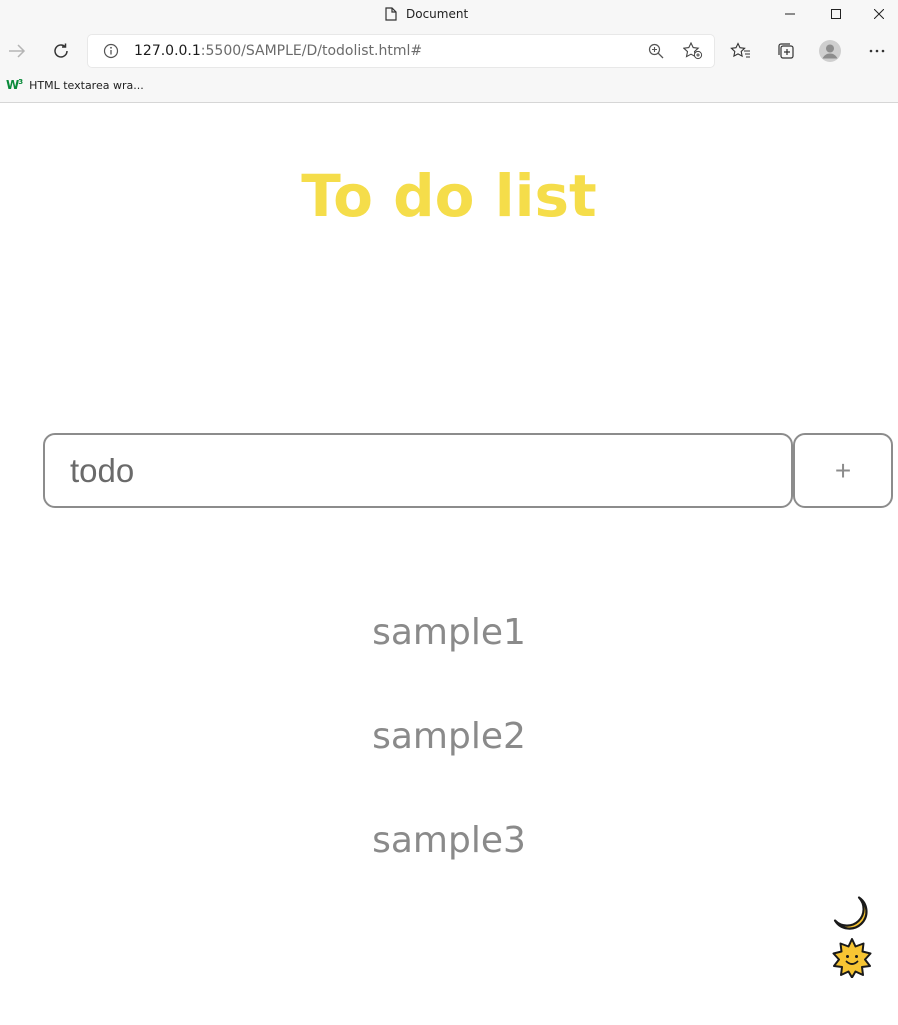 This screenshot has height=1025, width=898. I want to click on minimize-button, so click(790, 14).